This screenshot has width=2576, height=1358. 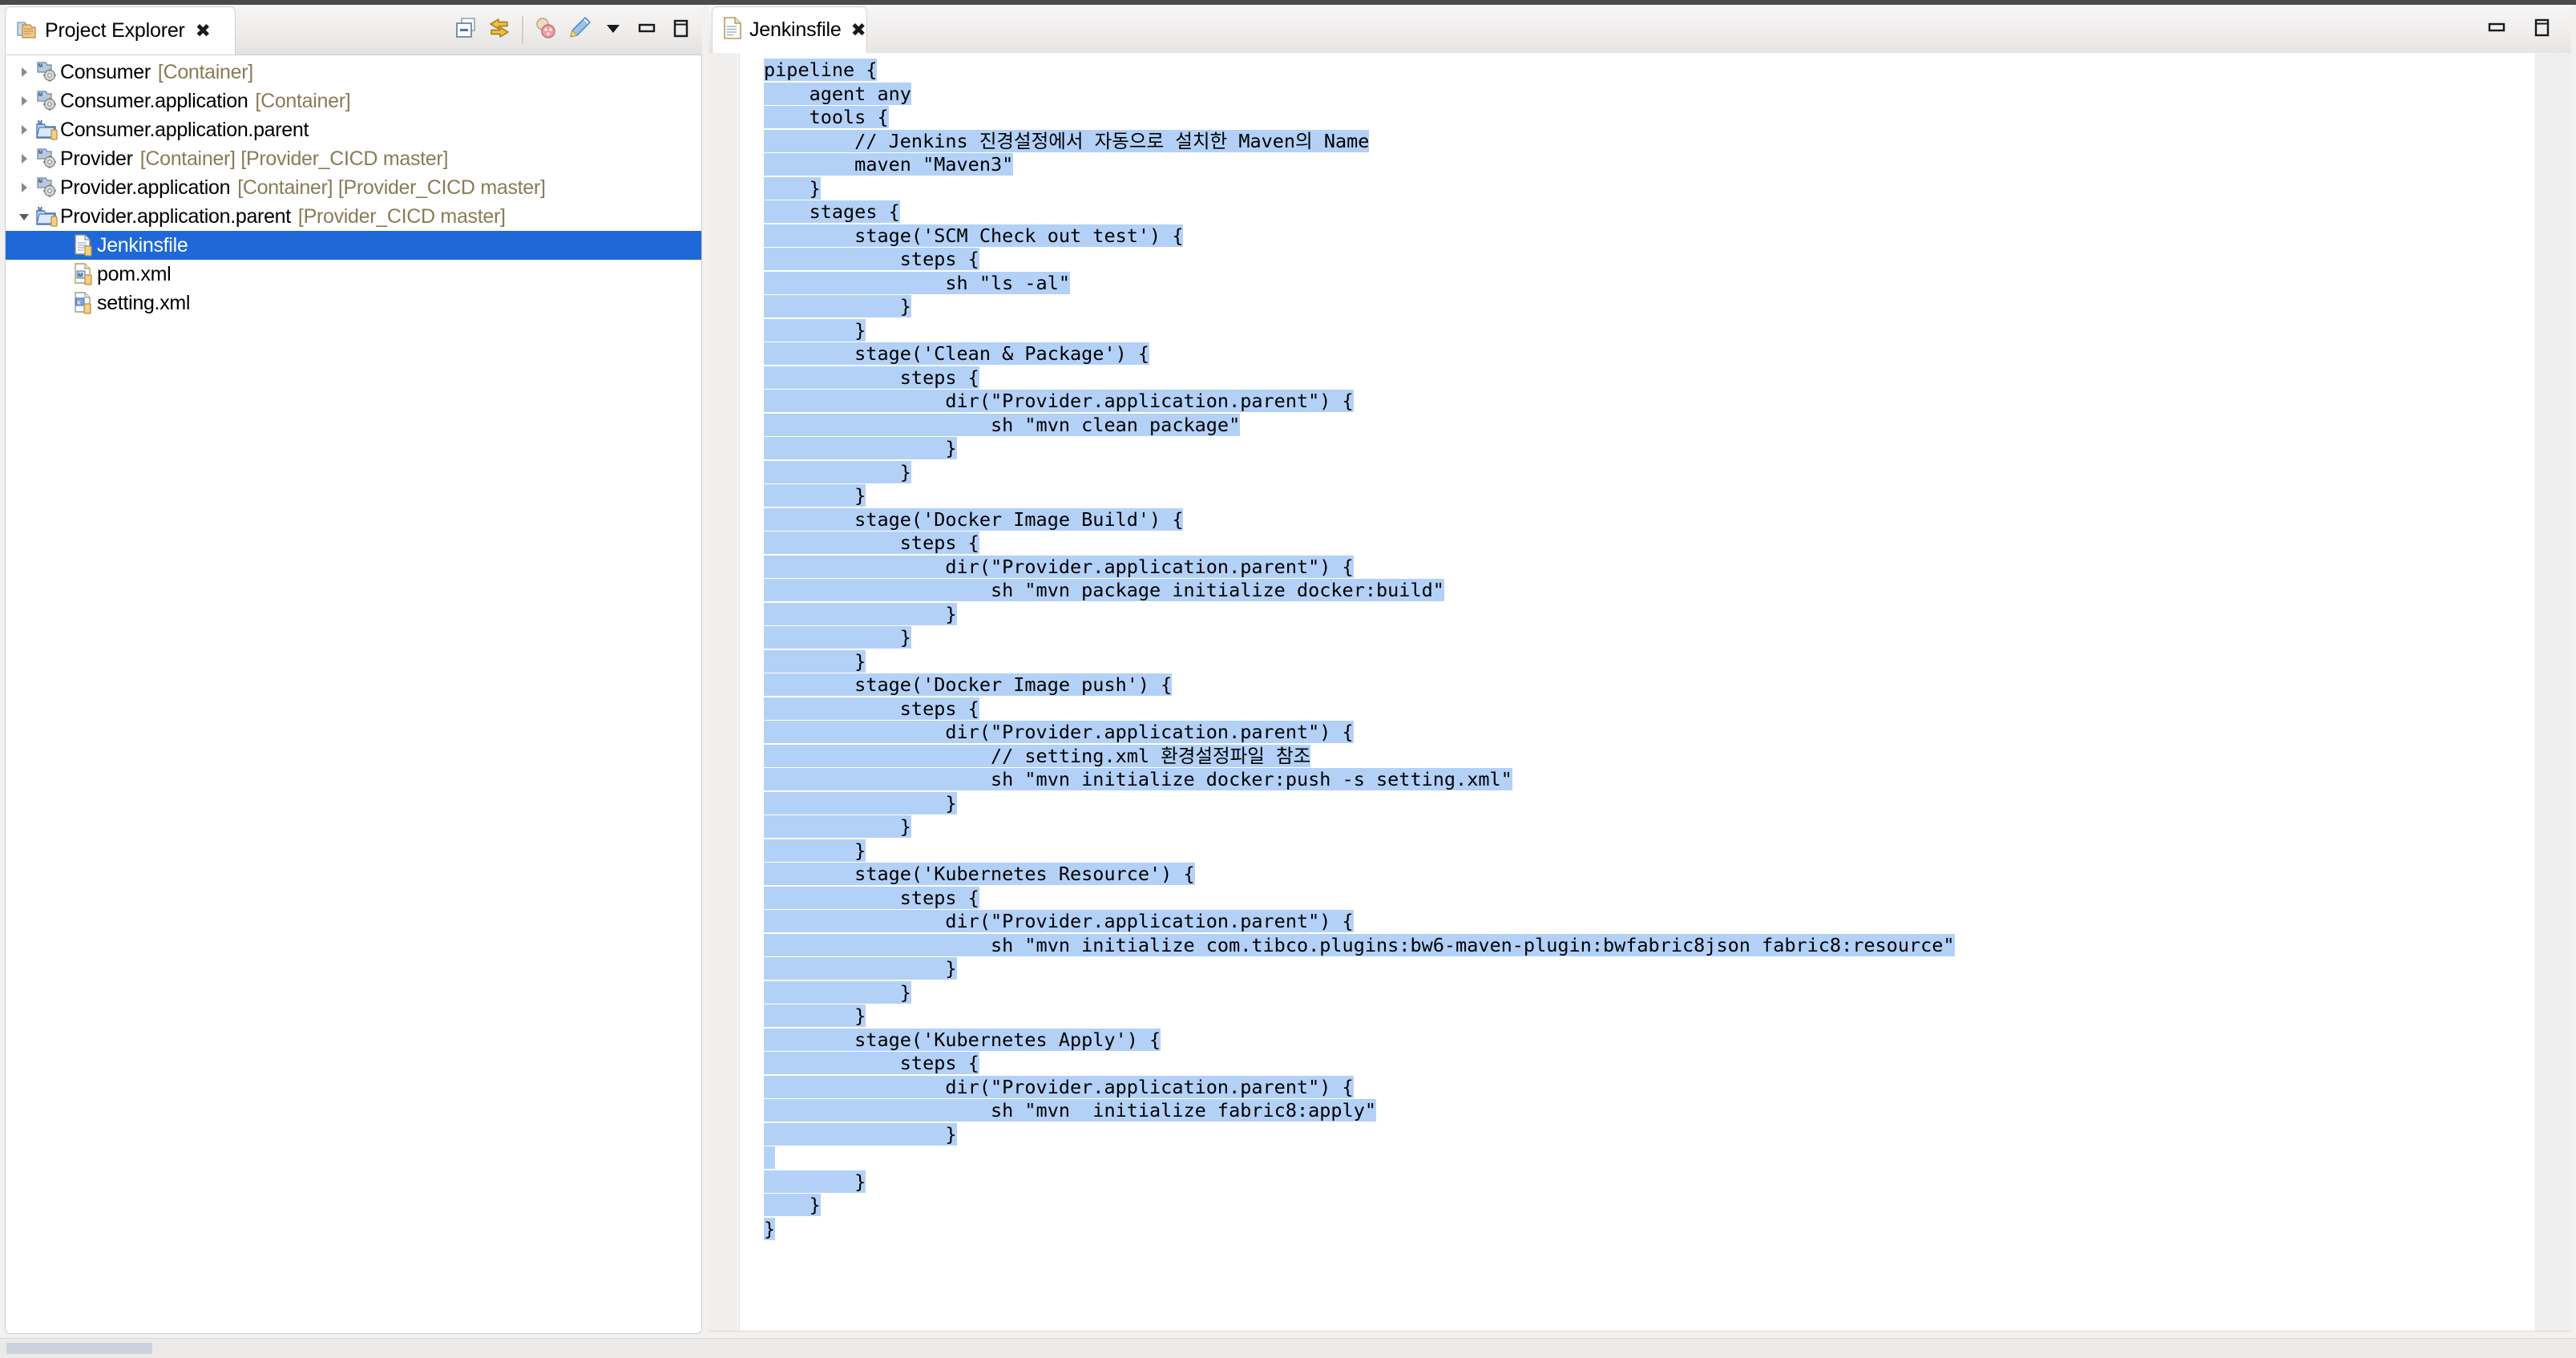 What do you see at coordinates (789, 30) in the screenshot?
I see `tab-jenkinsfile: Jenkinsfile ✖` at bounding box center [789, 30].